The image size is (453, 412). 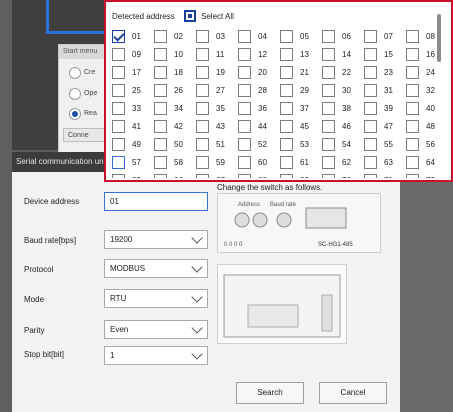 What do you see at coordinates (327, 313) in the screenshot?
I see `terminal-icon` at bounding box center [327, 313].